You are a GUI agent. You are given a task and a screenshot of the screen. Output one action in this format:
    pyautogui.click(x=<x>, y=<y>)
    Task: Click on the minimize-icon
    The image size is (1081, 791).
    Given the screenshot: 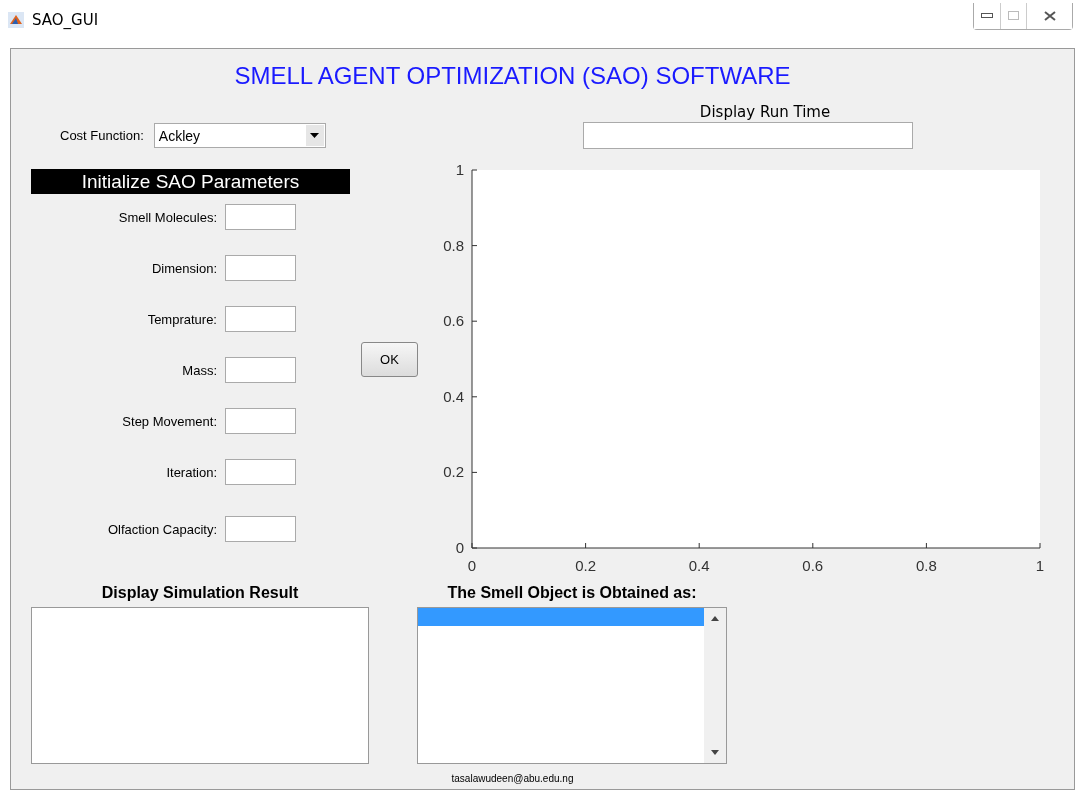 What is the action you would take?
    pyautogui.click(x=987, y=15)
    